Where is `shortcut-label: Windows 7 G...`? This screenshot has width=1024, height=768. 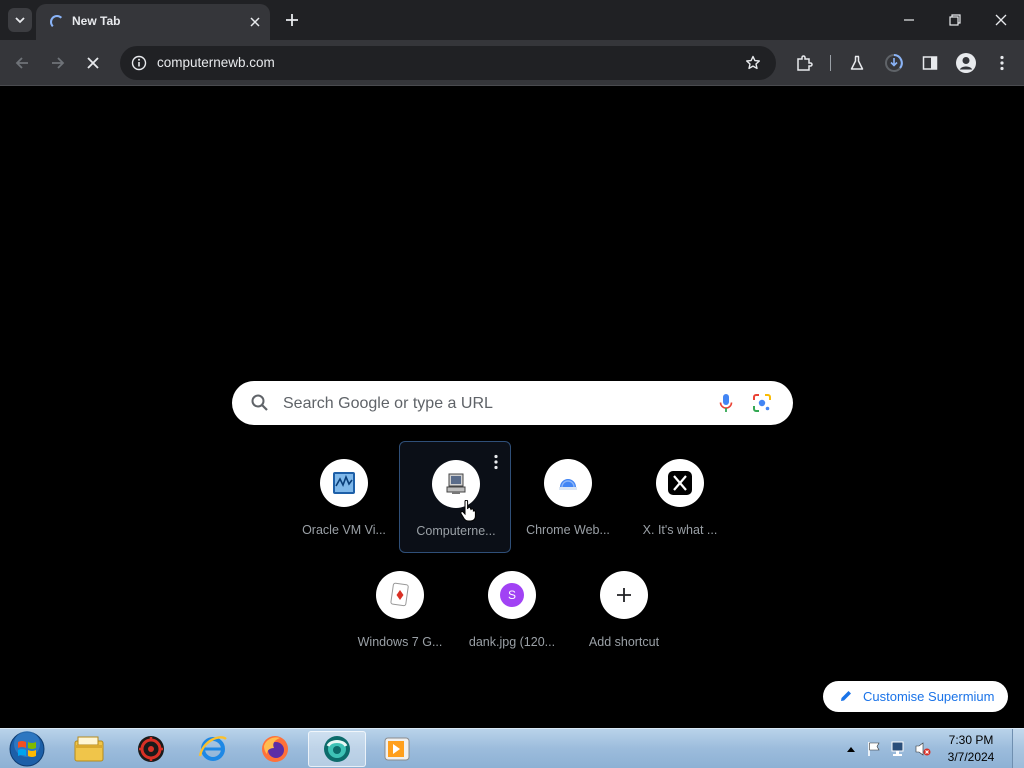 shortcut-label: Windows 7 G... is located at coordinates (400, 642).